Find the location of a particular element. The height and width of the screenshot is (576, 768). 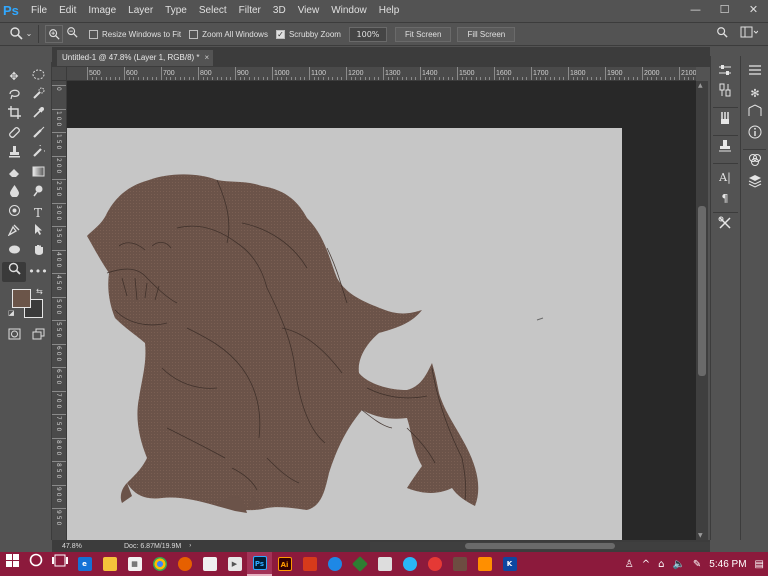

move-tool-icon: ✥ is located at coordinates (14, 77).